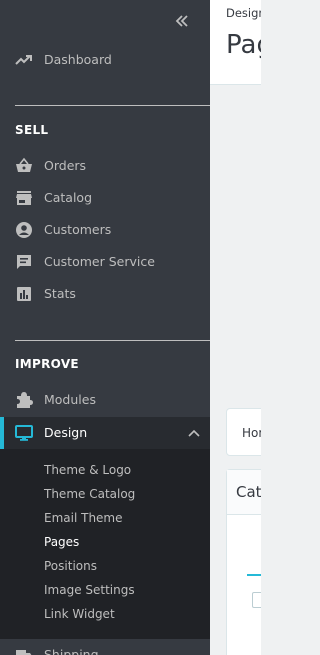 This screenshot has height=655, width=320. What do you see at coordinates (78, 229) in the screenshot?
I see `sidebar-item-label: Customers` at bounding box center [78, 229].